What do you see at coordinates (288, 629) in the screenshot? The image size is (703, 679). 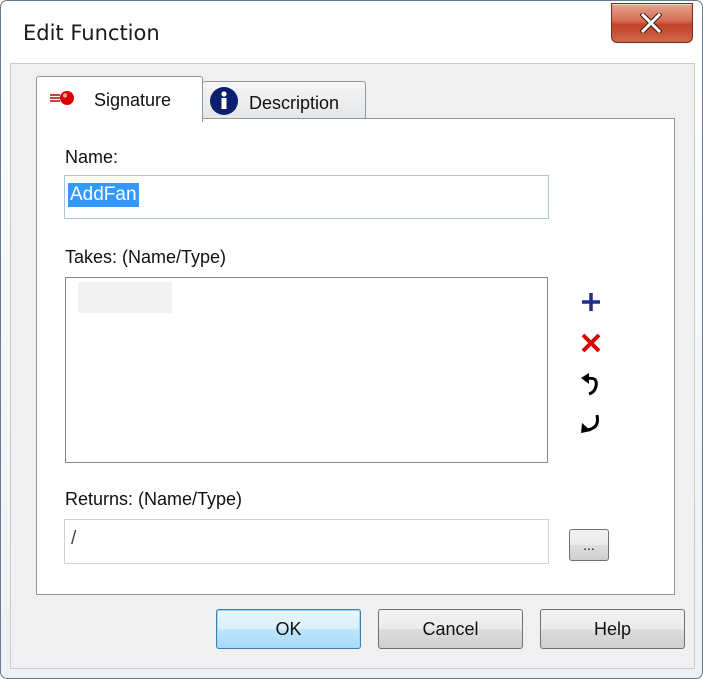 I see `ok-button: OK` at bounding box center [288, 629].